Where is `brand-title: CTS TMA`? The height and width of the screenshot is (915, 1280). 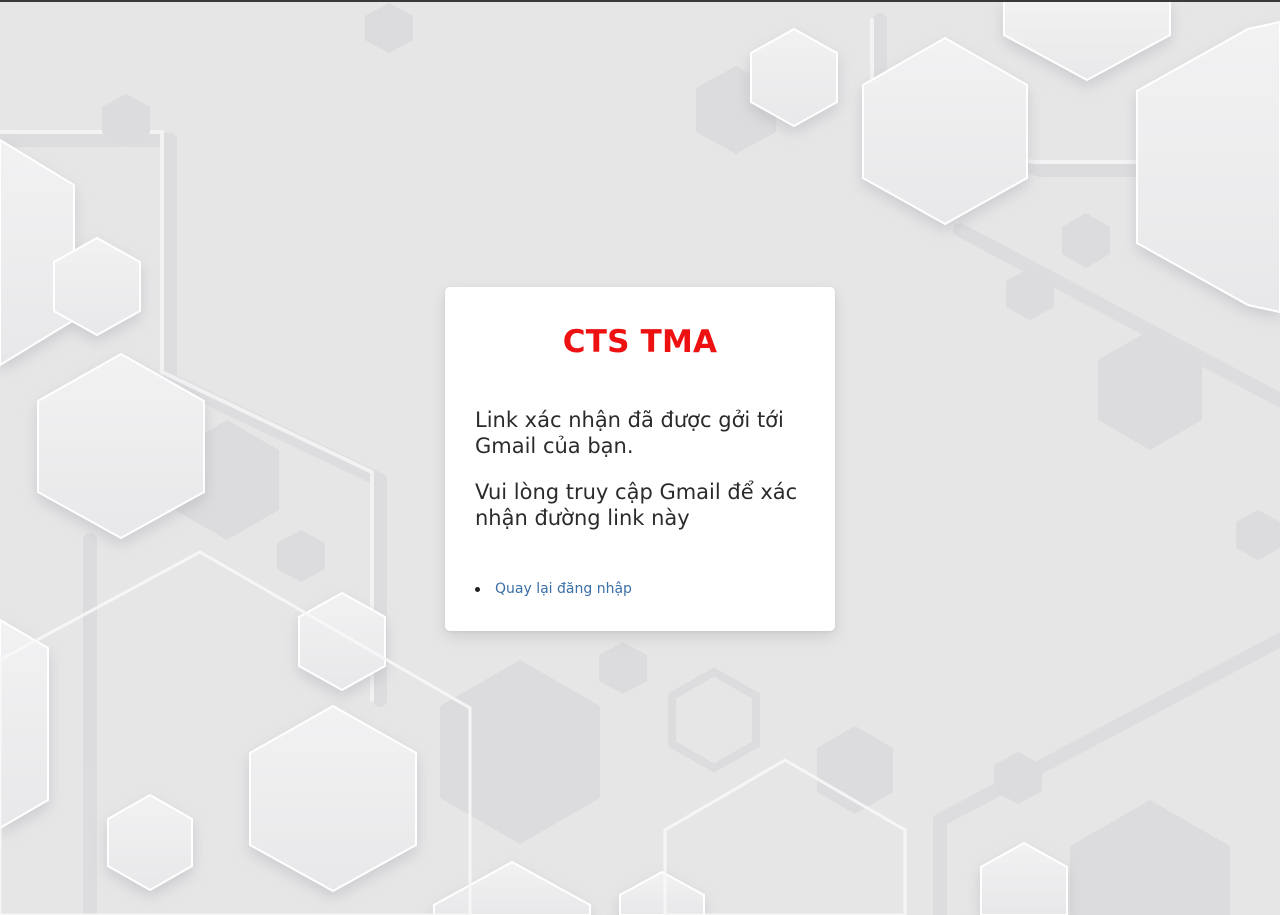 brand-title: CTS TMA is located at coordinates (640, 342).